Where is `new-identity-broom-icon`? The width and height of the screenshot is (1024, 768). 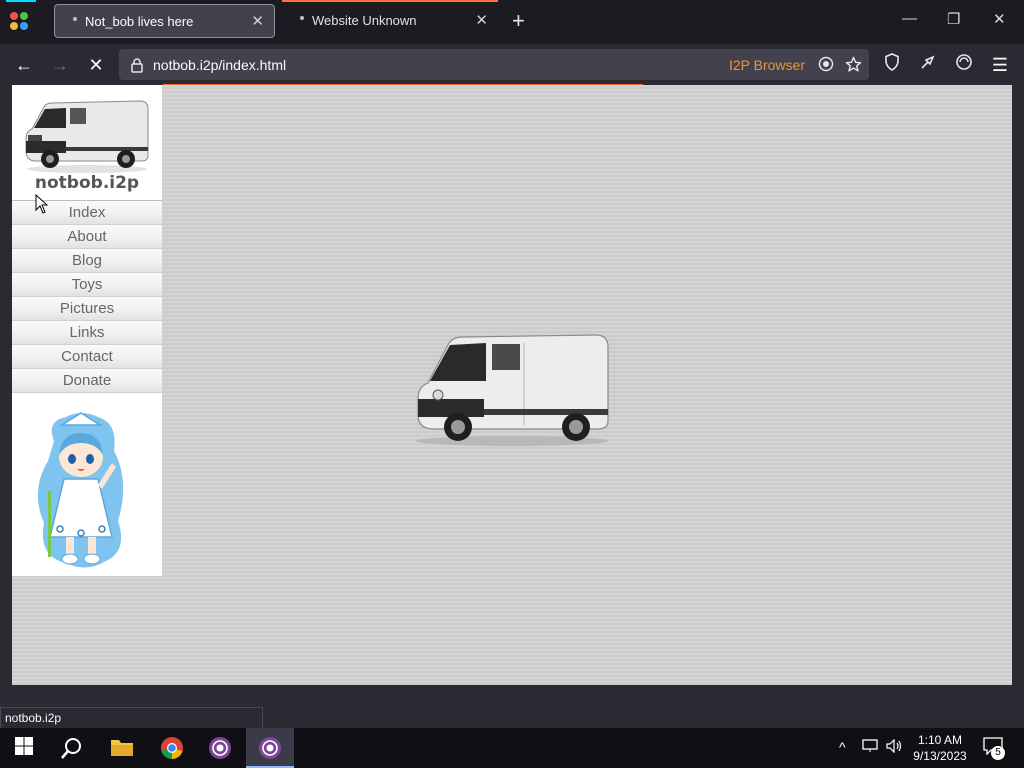
new-identity-broom-icon is located at coordinates (928, 65).